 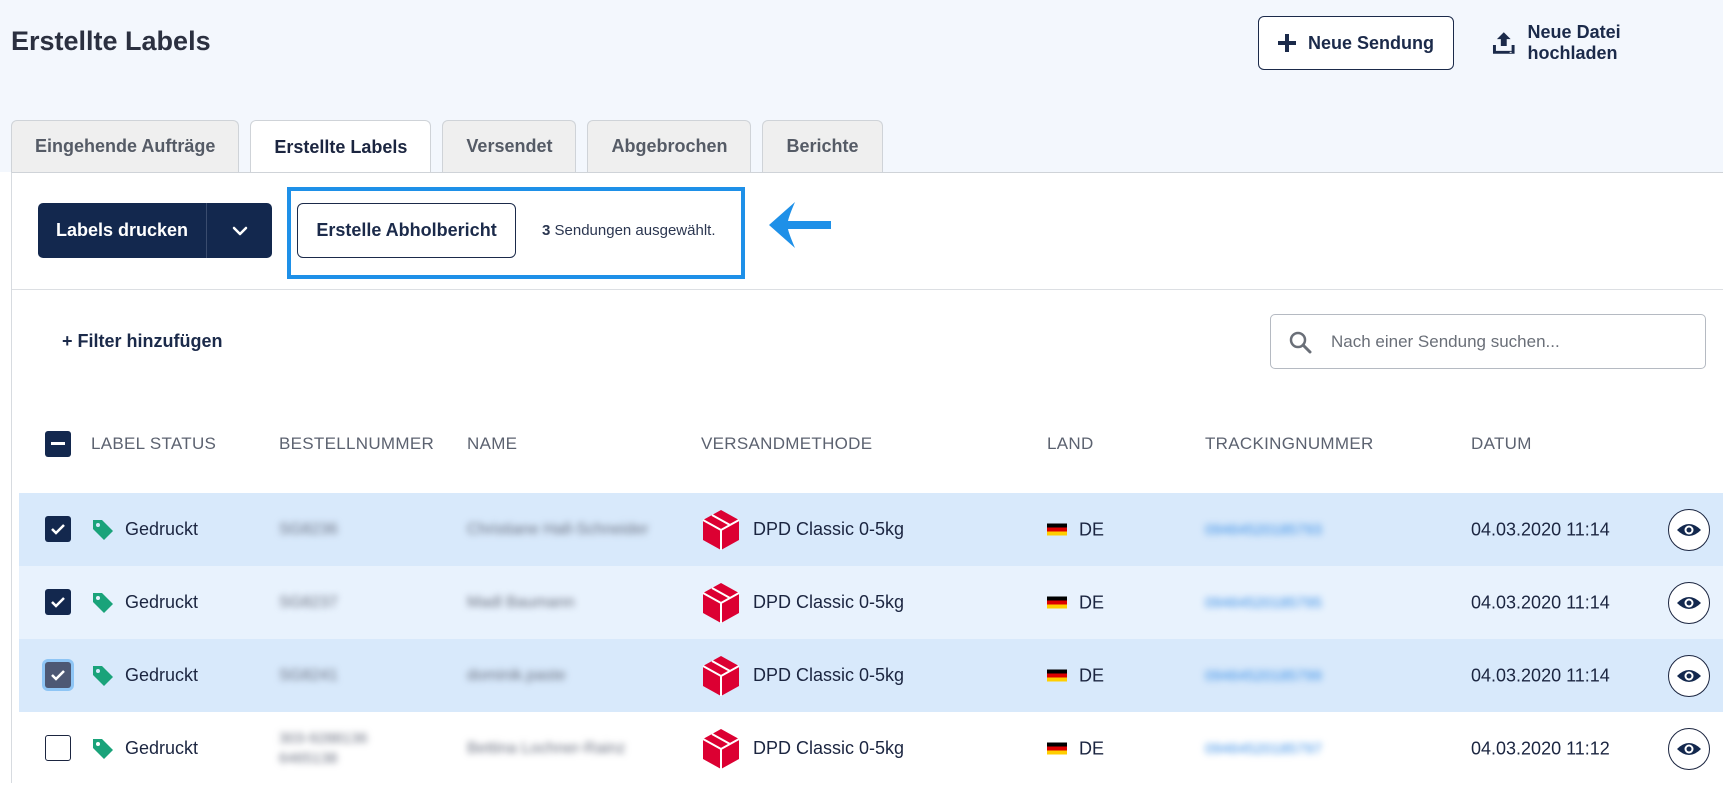 I want to click on select-all-checkbox, so click(x=58, y=444).